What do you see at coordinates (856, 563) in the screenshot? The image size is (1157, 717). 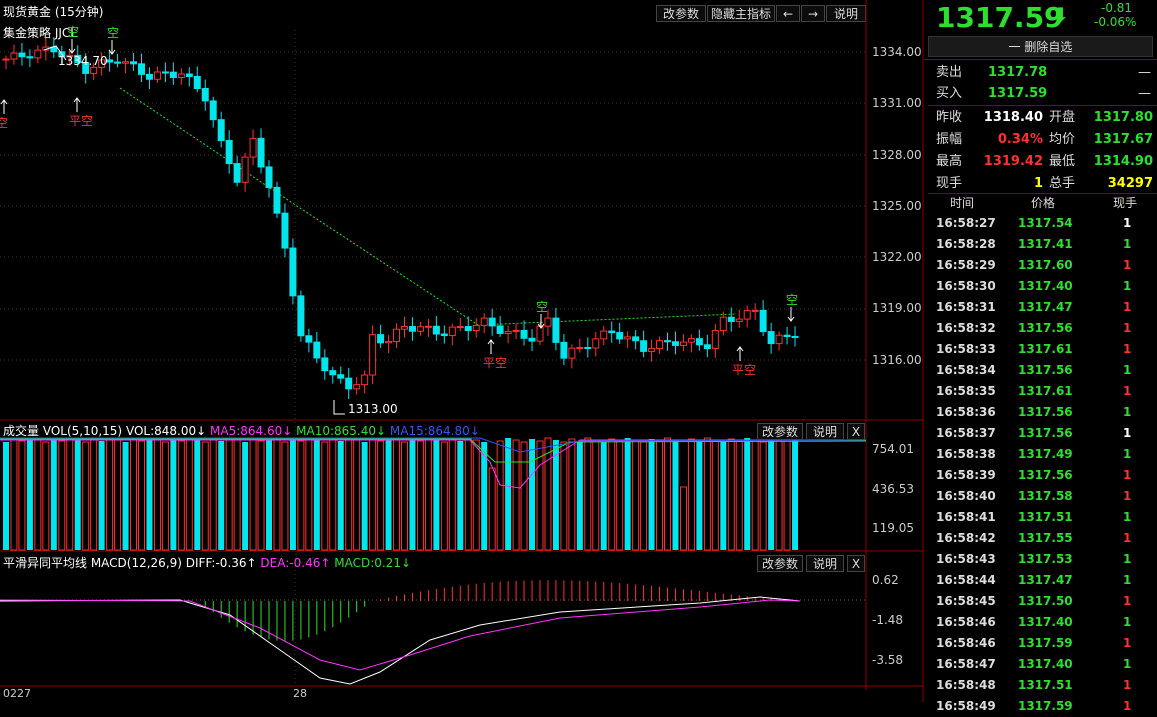 I see `macd-close-button: X` at bounding box center [856, 563].